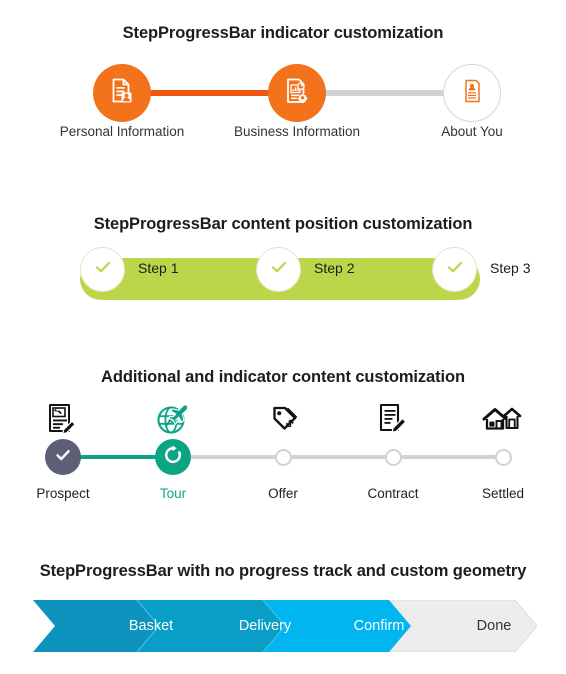  I want to click on step-indicator-business-information, so click(297, 93).